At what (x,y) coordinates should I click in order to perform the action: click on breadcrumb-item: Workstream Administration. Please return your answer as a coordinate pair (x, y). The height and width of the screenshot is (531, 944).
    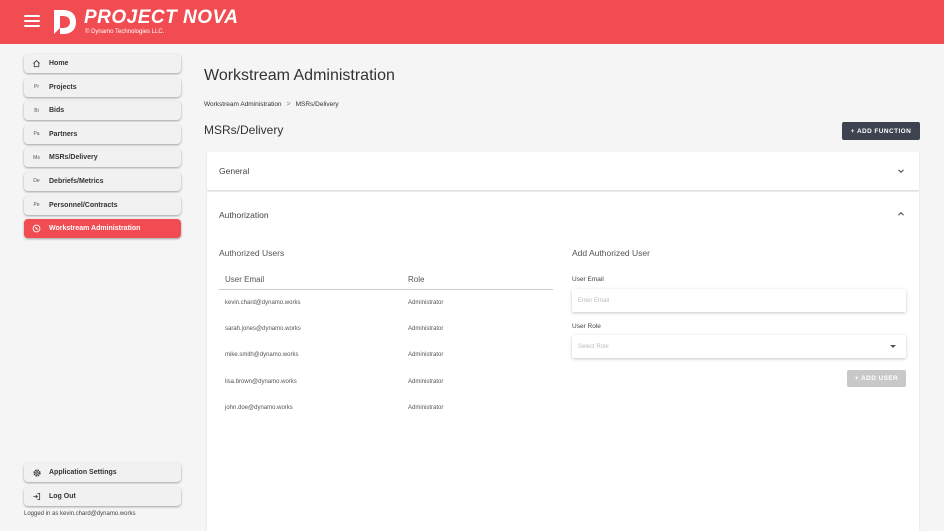
    Looking at the image, I should click on (243, 104).